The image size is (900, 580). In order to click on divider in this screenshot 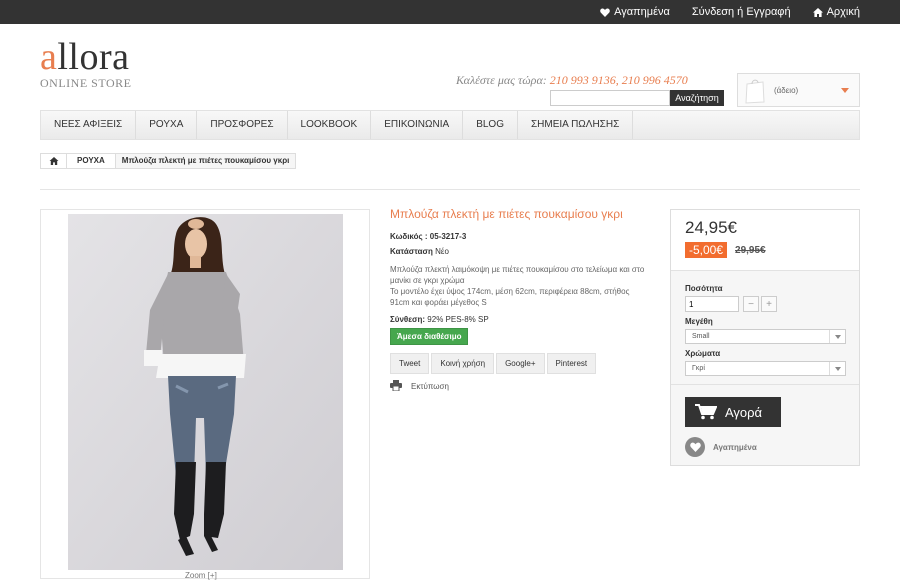, I will do `click(450, 189)`.